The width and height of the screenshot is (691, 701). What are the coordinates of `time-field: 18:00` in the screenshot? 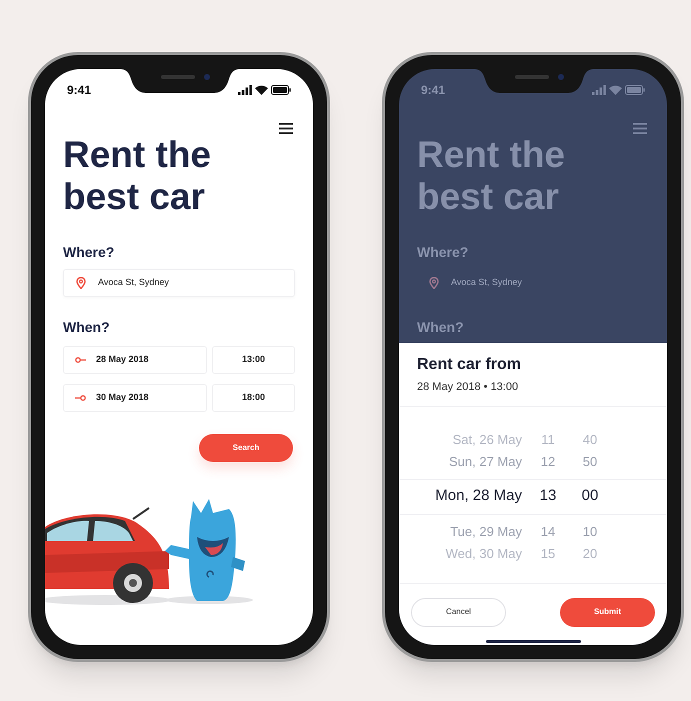 It's located at (253, 398).